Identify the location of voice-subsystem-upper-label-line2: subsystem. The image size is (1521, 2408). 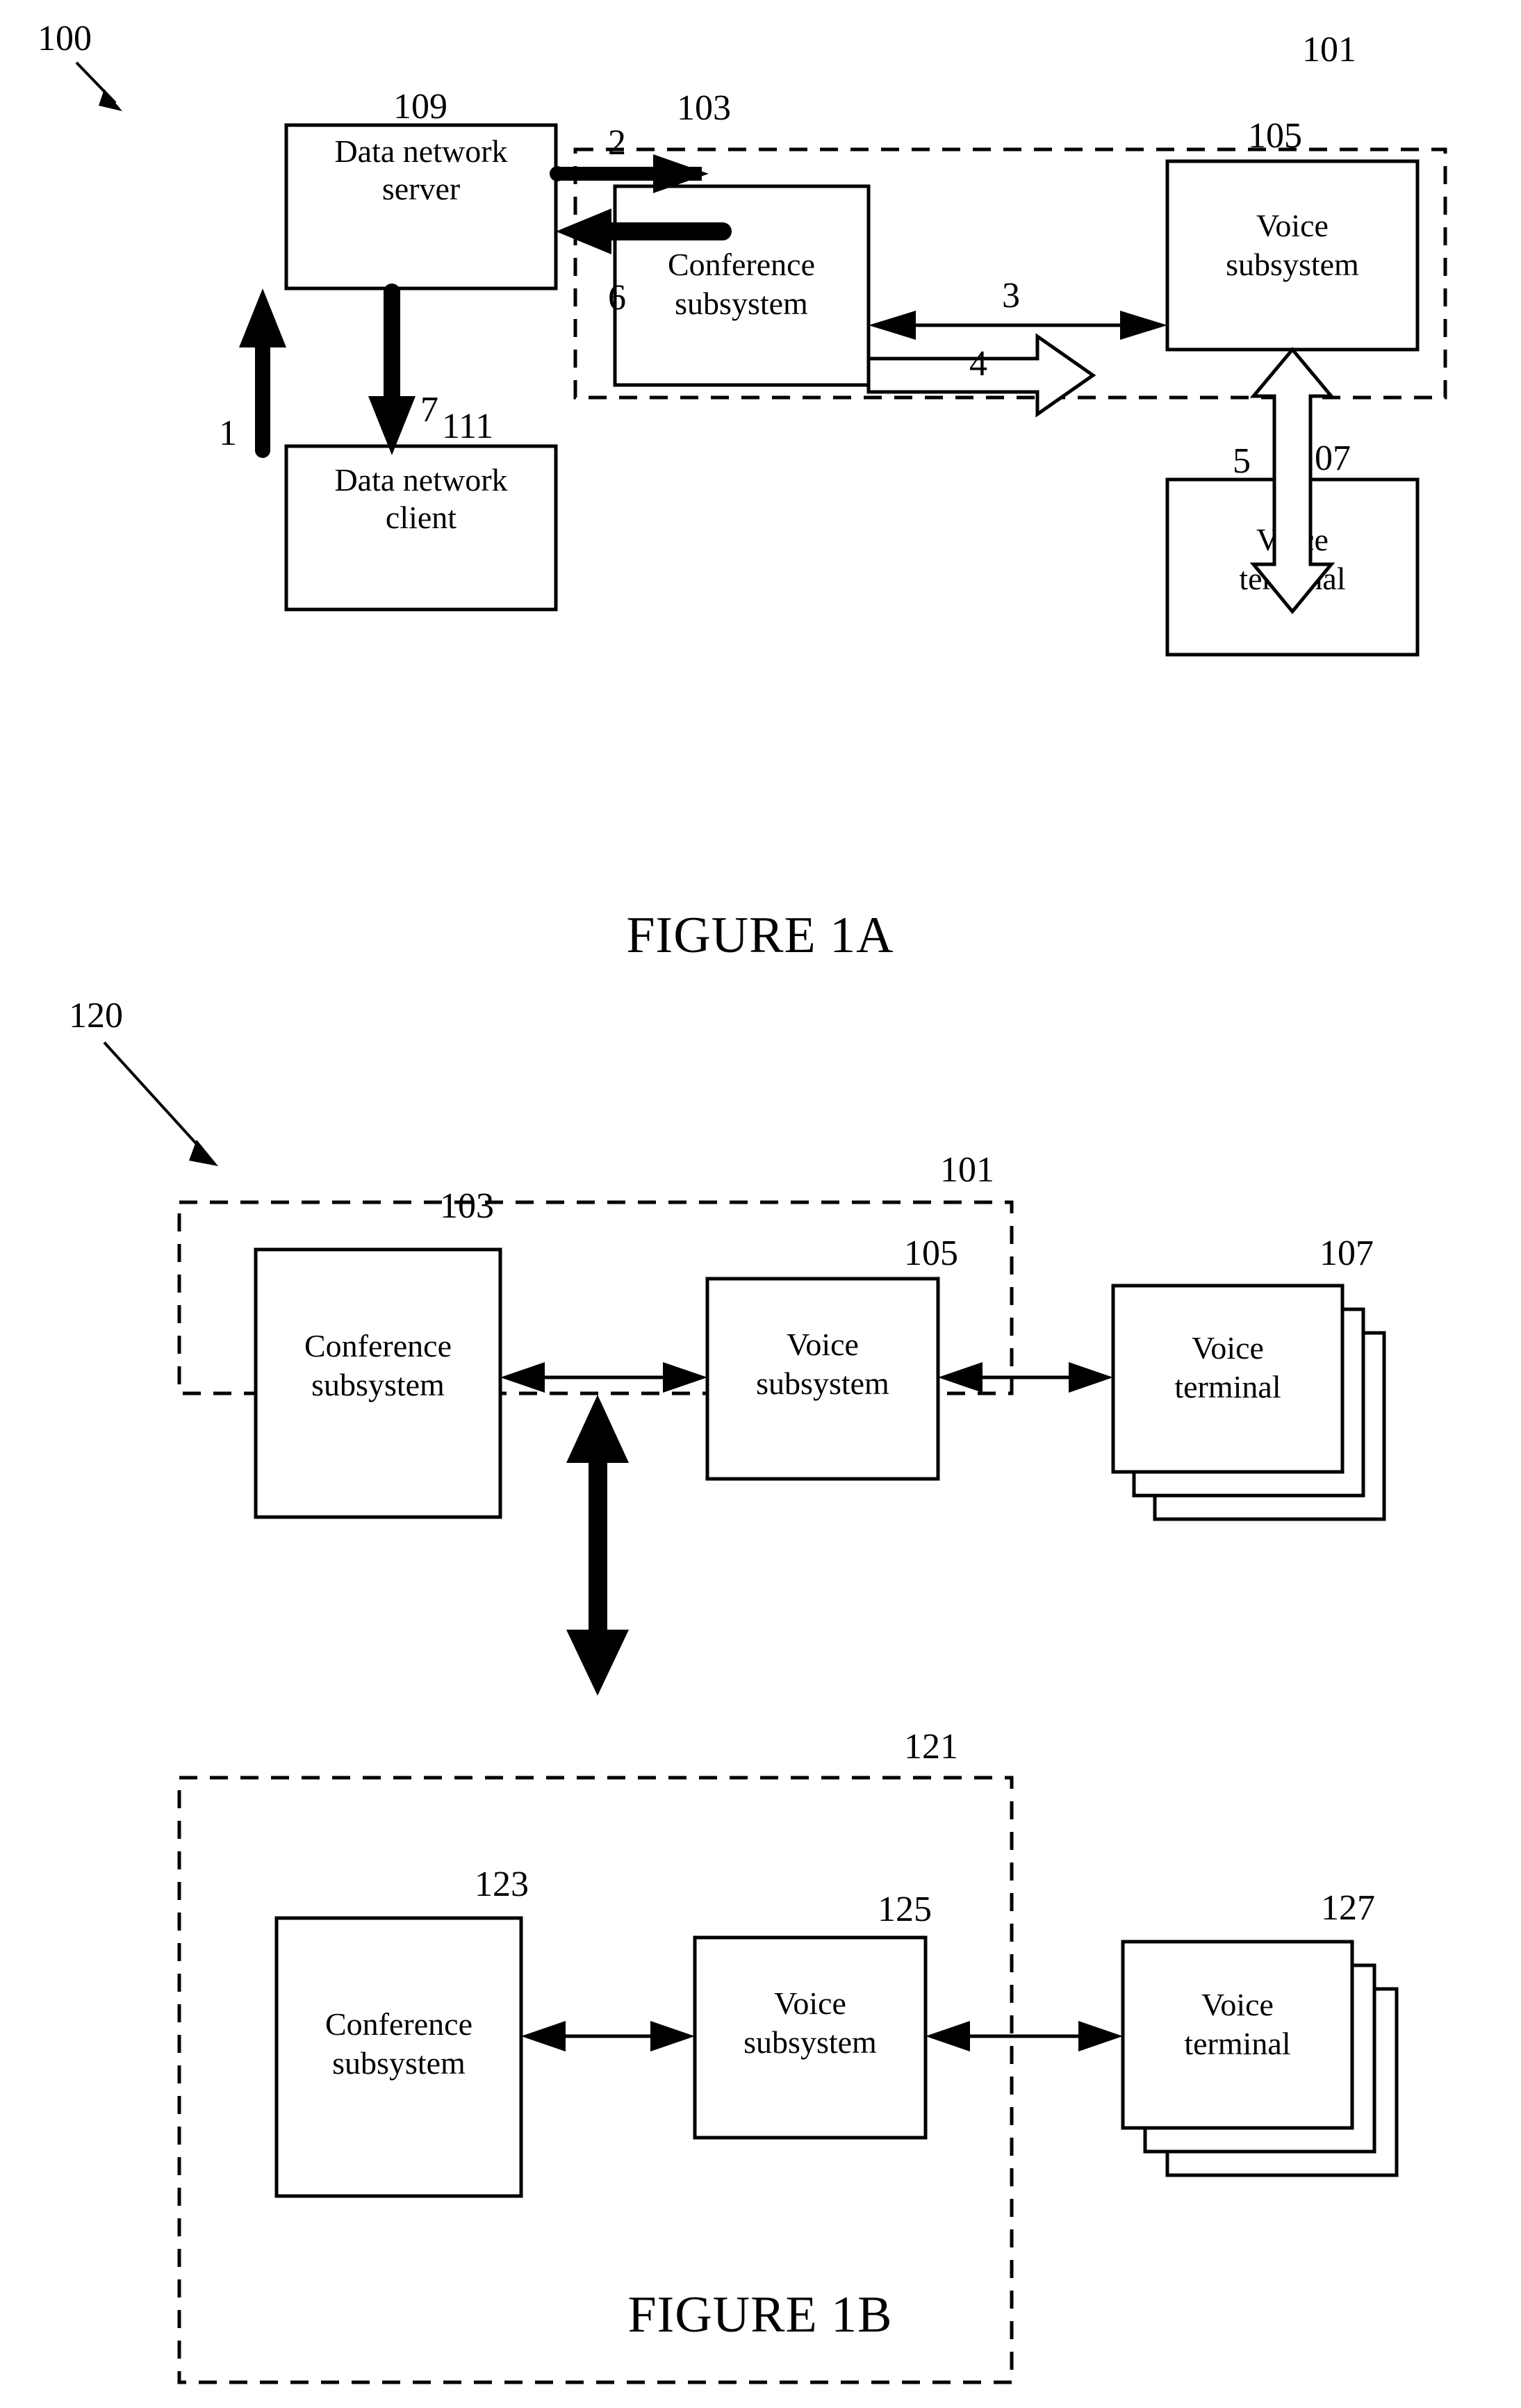
(823, 1383).